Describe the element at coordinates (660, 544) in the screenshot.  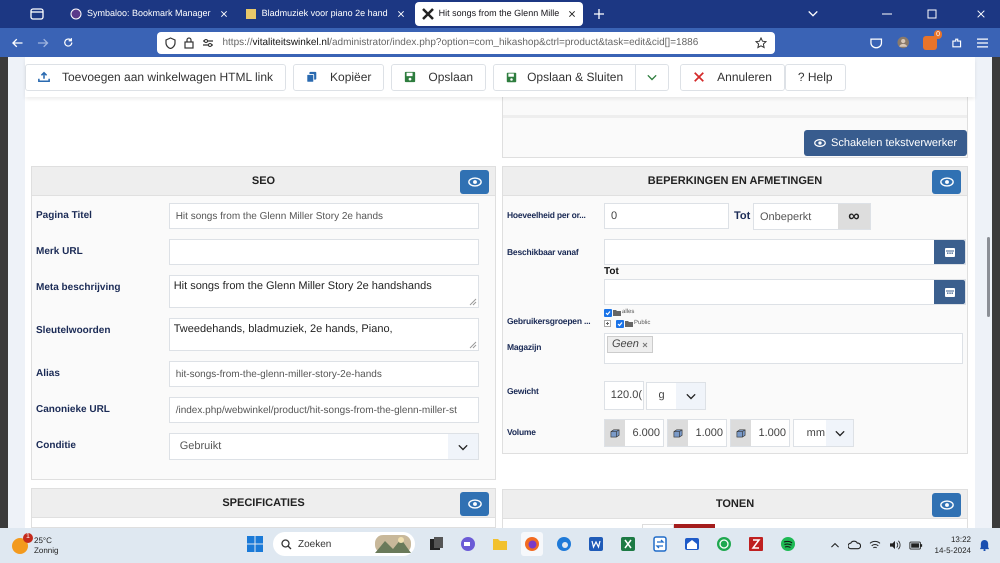
I see `sync-icon` at that location.